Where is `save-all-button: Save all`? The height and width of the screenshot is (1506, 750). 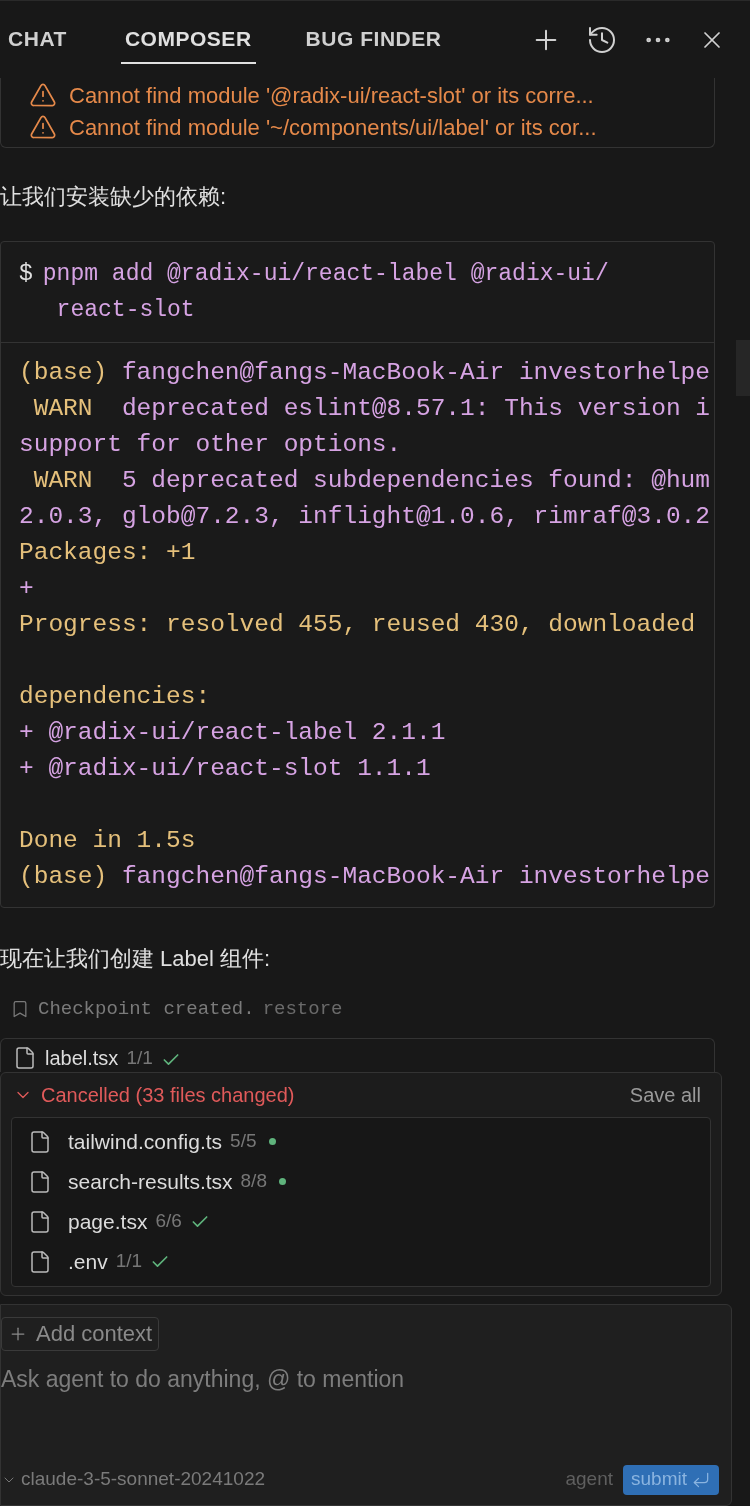
save-all-button: Save all is located at coordinates (665, 1094).